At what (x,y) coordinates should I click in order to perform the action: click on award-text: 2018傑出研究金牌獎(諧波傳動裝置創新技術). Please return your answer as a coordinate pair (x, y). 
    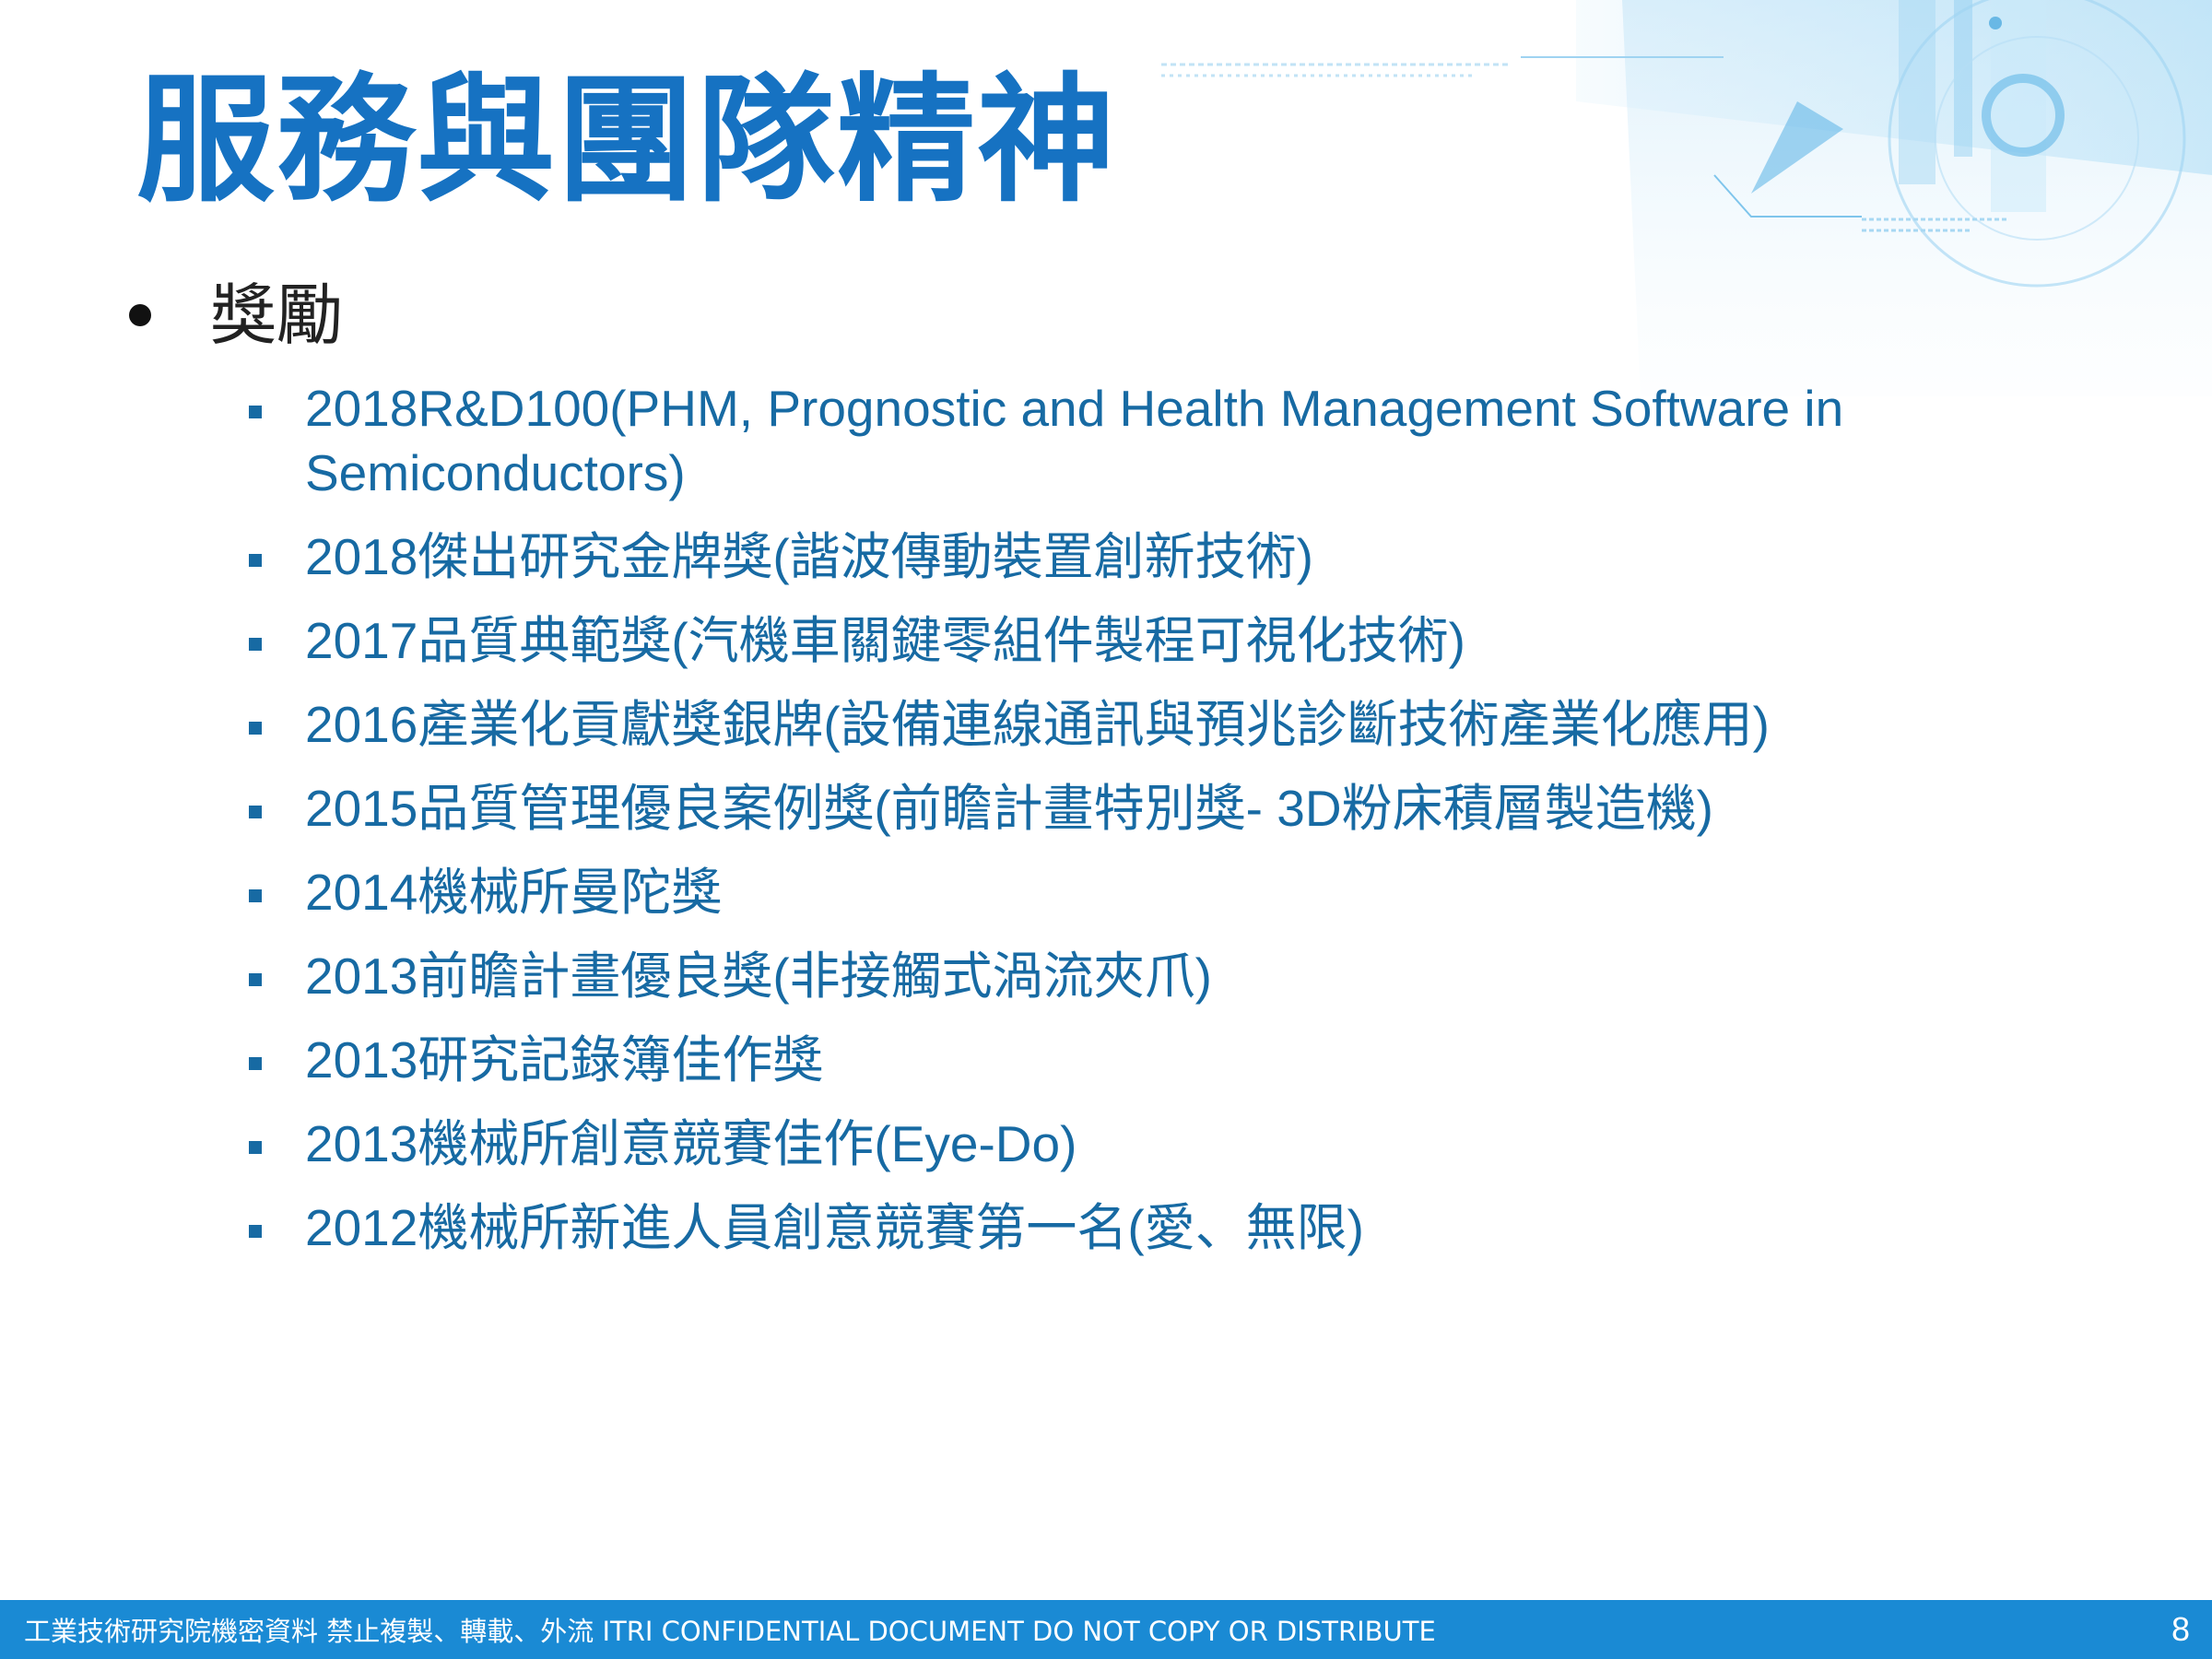
    Looking at the image, I should click on (809, 556).